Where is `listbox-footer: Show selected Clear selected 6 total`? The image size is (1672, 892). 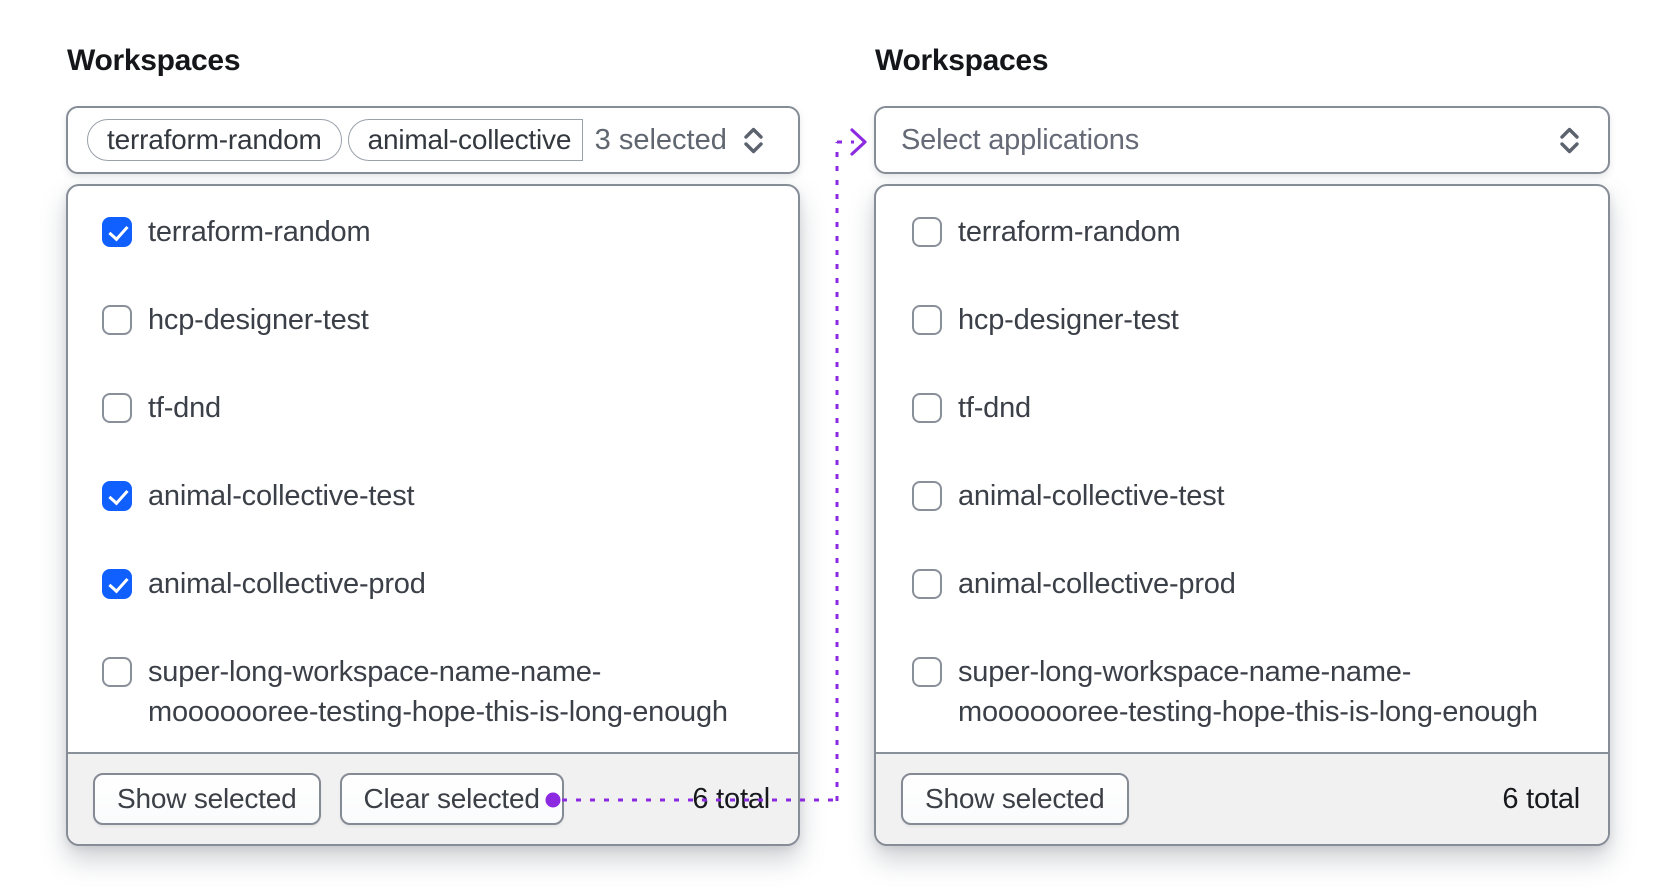
listbox-footer: Show selected Clear selected 6 total is located at coordinates (433, 798).